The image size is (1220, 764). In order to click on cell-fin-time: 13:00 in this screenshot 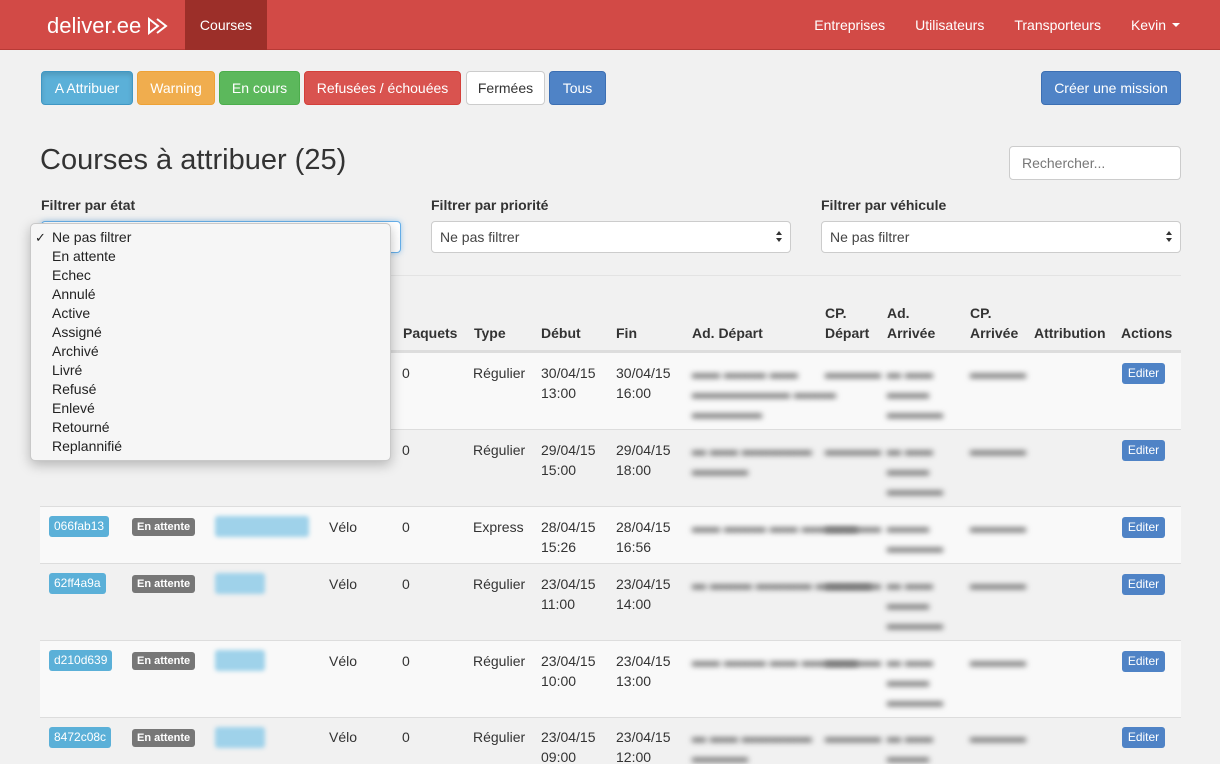, I will do `click(634, 681)`.